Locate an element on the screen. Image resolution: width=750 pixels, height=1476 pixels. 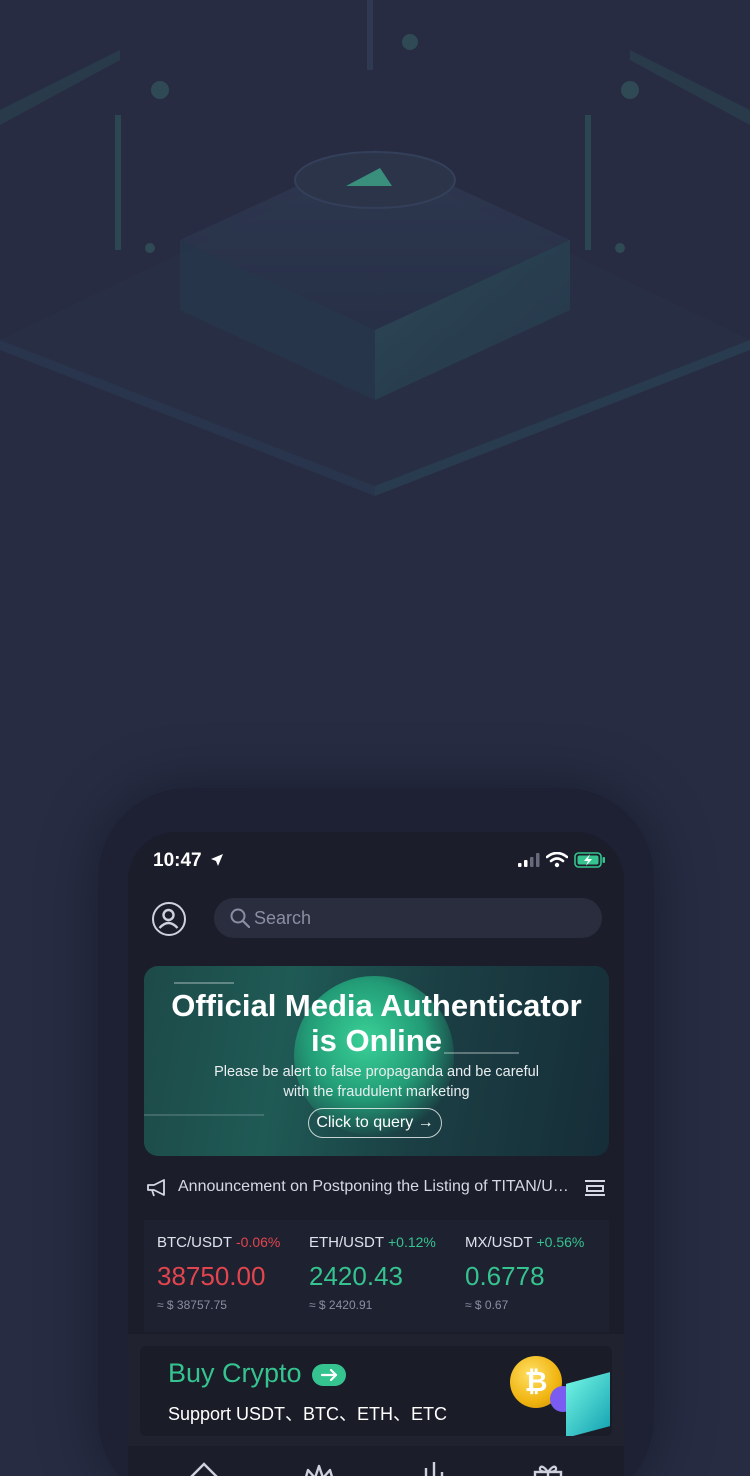
bottom-tab-bar is located at coordinates (376, 1464).